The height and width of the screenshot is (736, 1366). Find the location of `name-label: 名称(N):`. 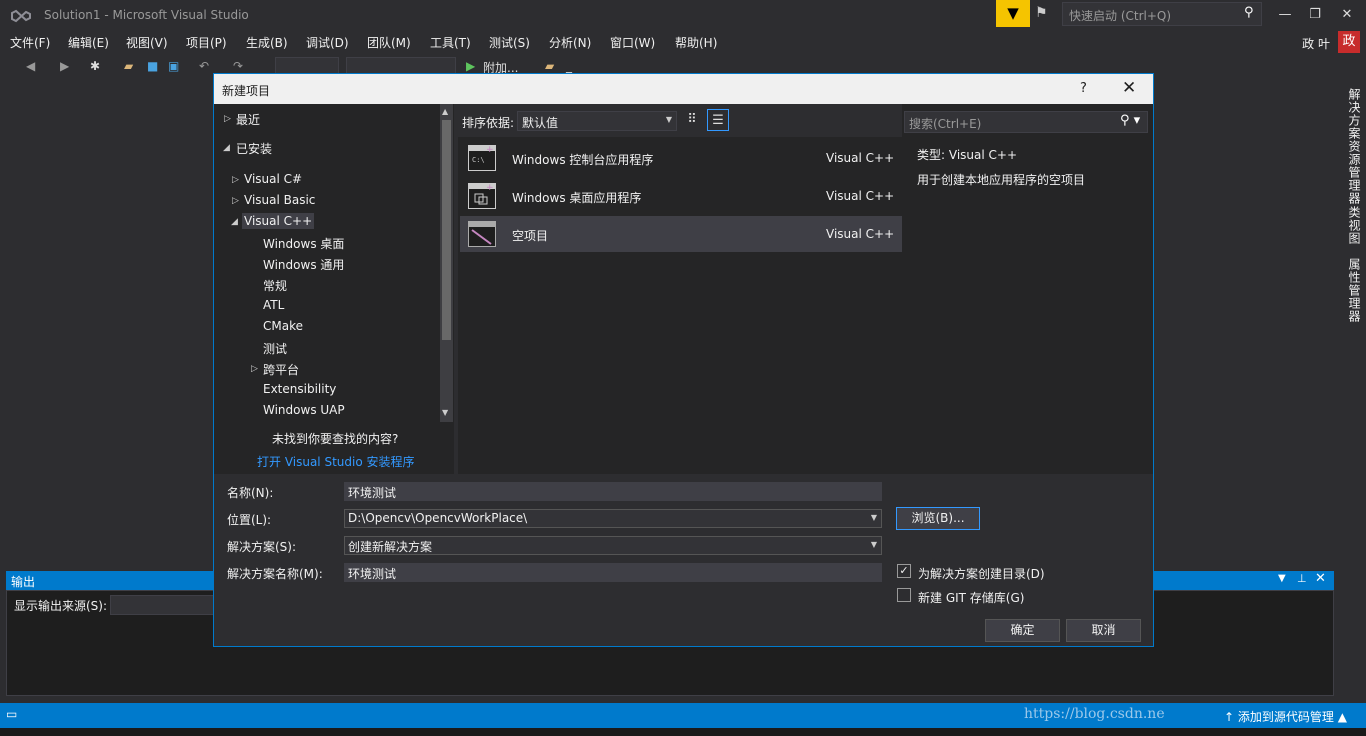

name-label: 名称(N): is located at coordinates (250, 493).